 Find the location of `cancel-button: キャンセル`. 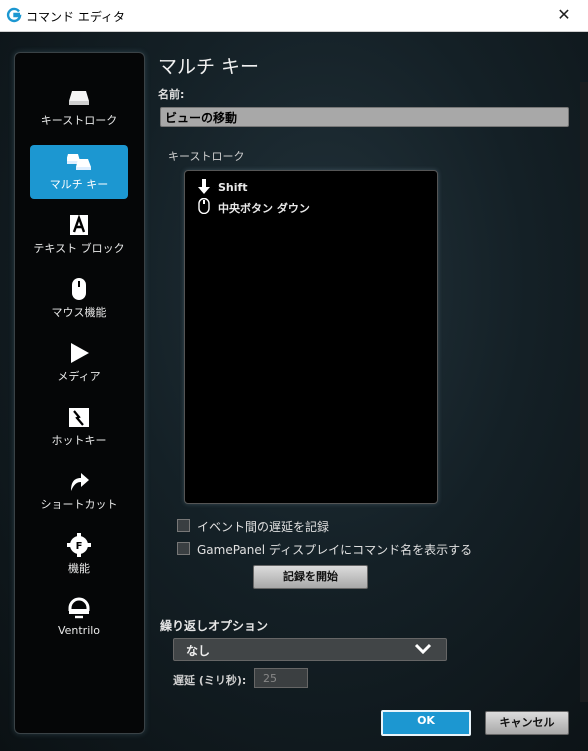

cancel-button: キャンセル is located at coordinates (527, 723).